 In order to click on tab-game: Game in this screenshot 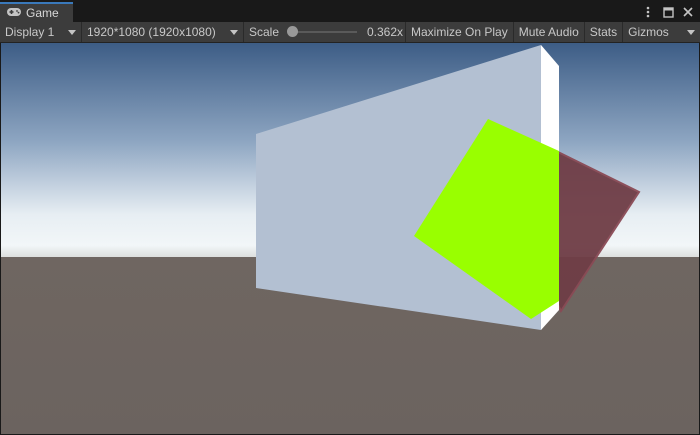, I will do `click(36, 12)`.